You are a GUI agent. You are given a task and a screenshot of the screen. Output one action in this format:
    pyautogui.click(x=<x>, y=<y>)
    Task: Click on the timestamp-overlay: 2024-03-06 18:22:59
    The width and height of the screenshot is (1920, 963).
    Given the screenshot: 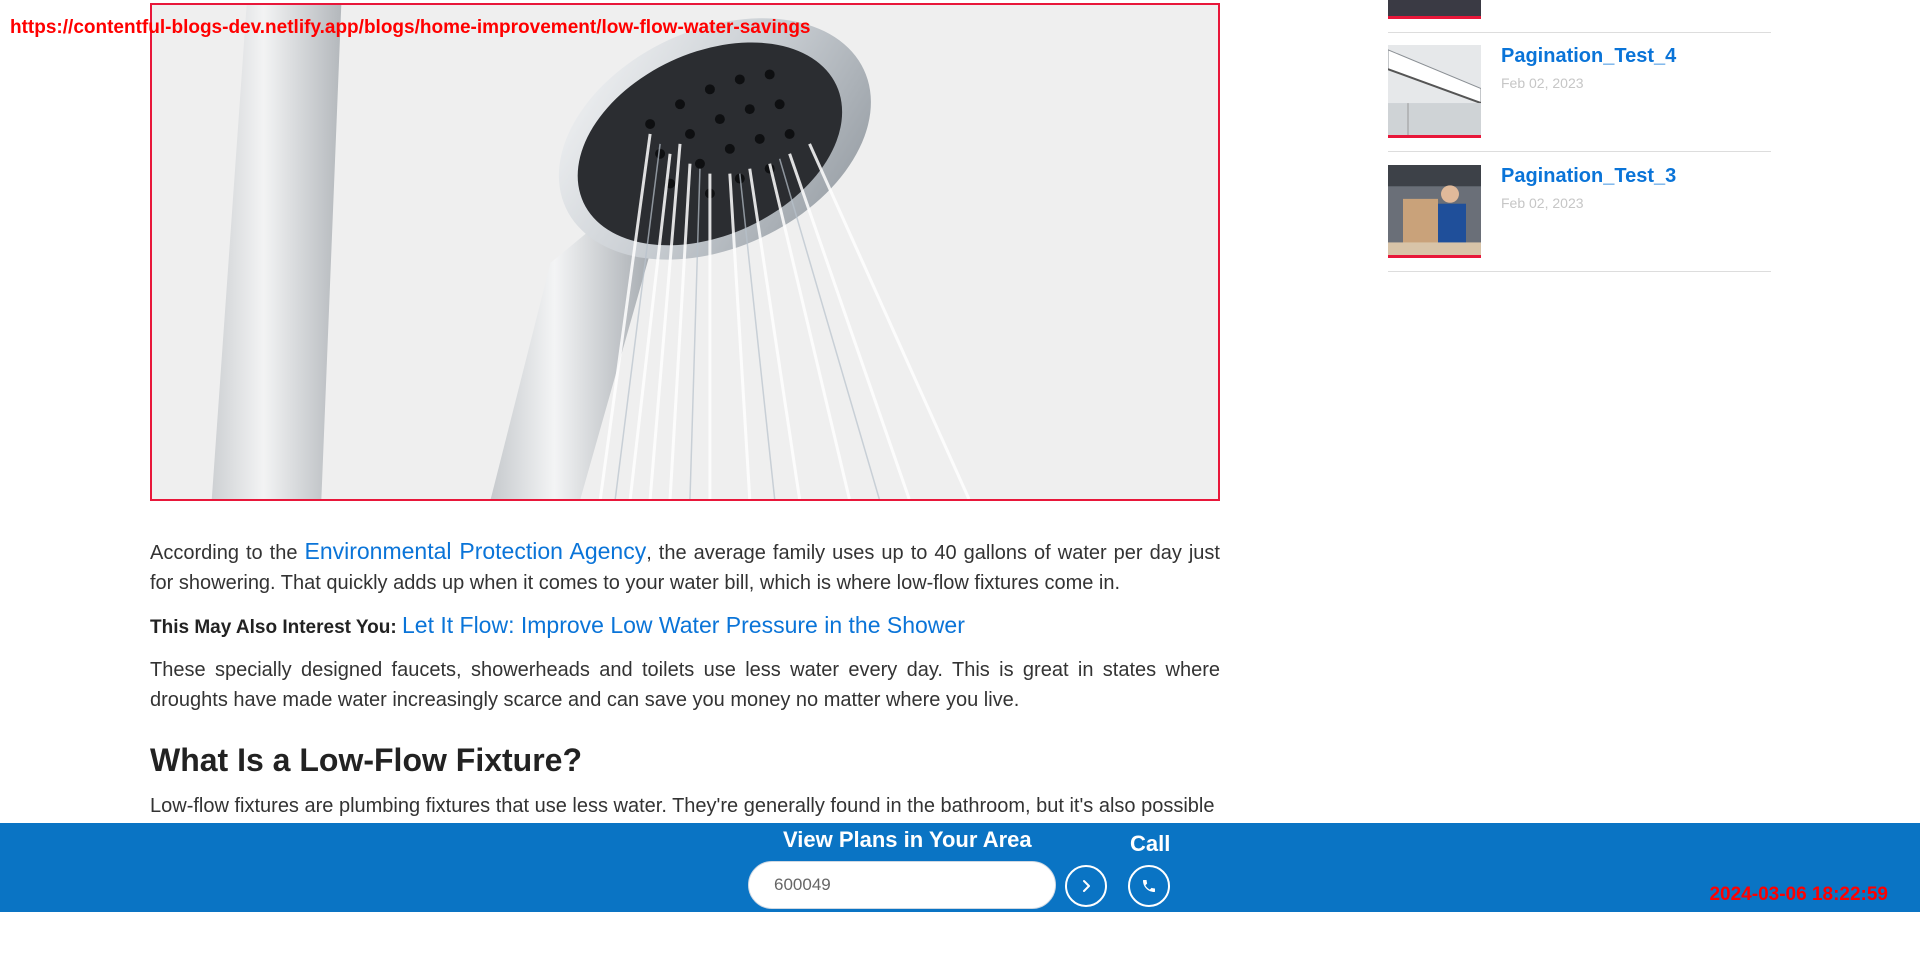 What is the action you would take?
    pyautogui.click(x=1798, y=894)
    